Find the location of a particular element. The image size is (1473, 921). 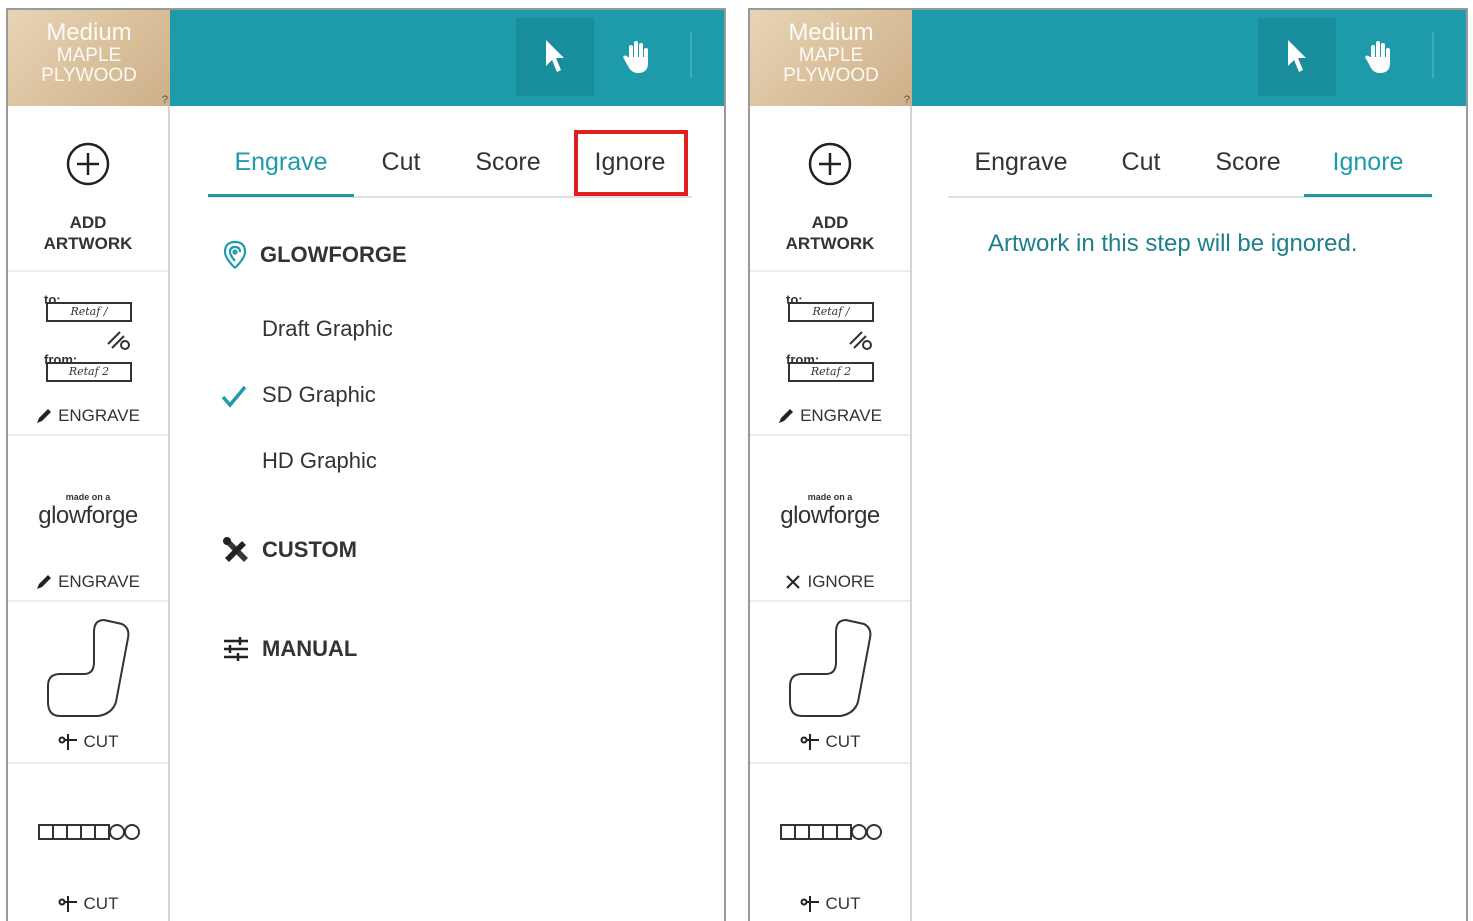

manual-sliders-icon is located at coordinates (236, 649).